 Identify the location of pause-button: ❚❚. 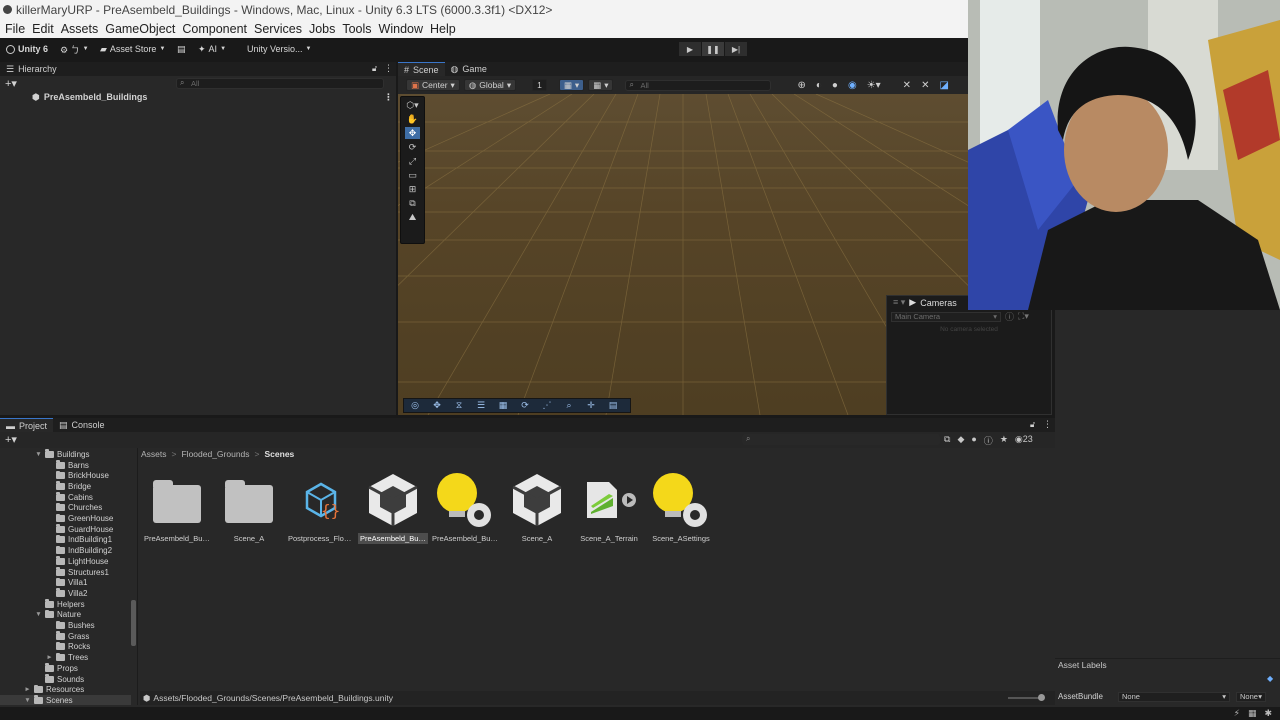
(713, 49).